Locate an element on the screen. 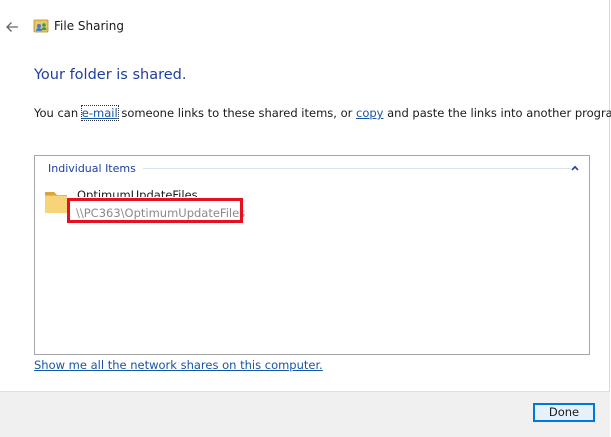 This screenshot has height=437, width=611. back-arrow-icon is located at coordinates (12, 27).